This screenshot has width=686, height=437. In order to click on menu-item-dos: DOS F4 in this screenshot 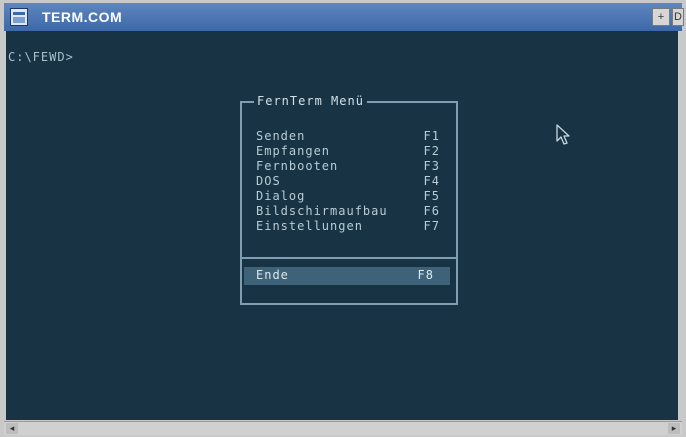, I will do `click(351, 182)`.